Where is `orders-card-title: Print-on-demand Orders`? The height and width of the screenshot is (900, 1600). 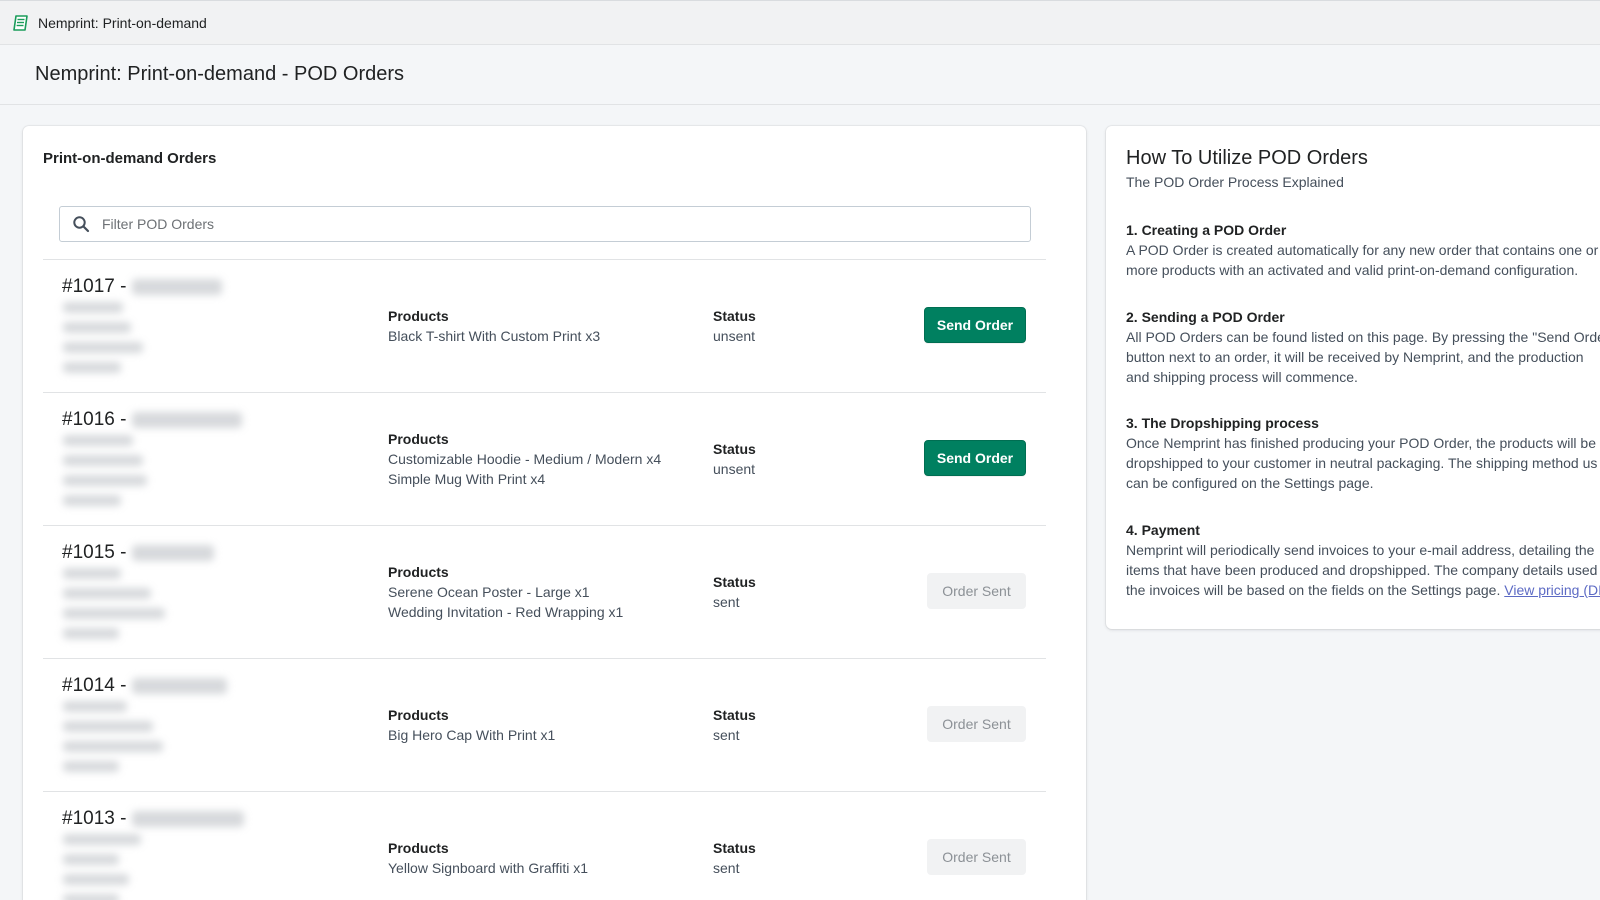 orders-card-title: Print-on-demand Orders is located at coordinates (130, 158).